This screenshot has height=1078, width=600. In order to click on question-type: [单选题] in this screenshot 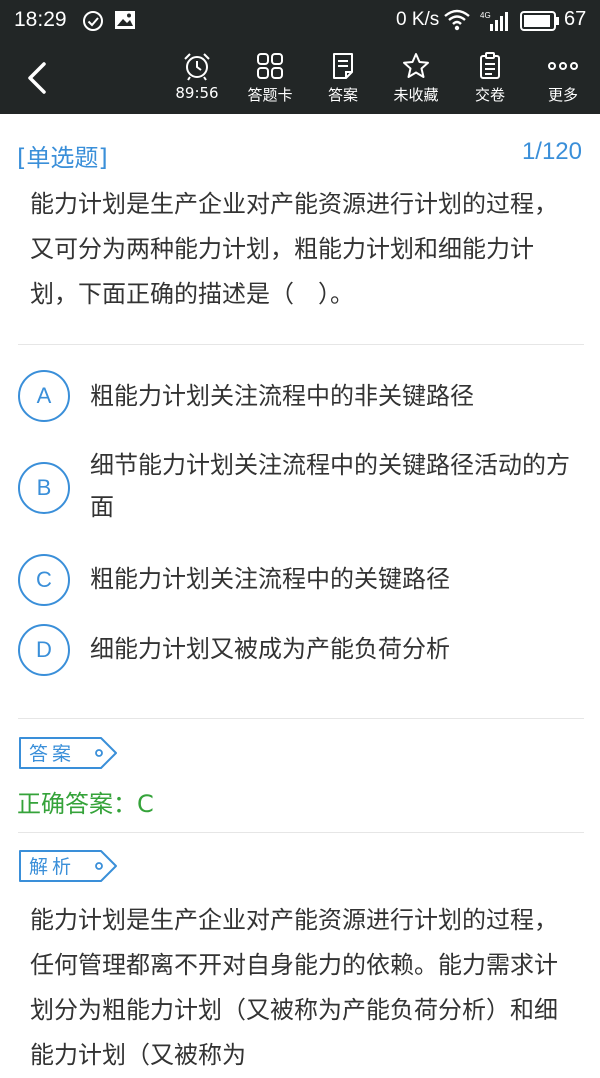, I will do `click(62, 158)`.